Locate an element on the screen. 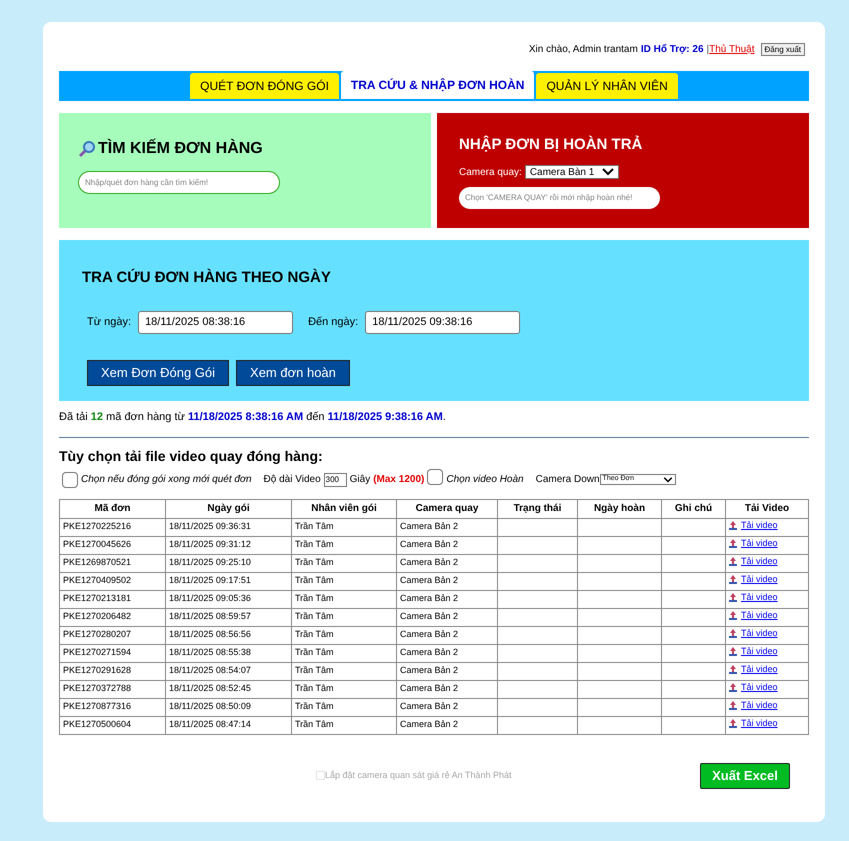 The image size is (849, 841). unit-label: Giây is located at coordinates (360, 480).